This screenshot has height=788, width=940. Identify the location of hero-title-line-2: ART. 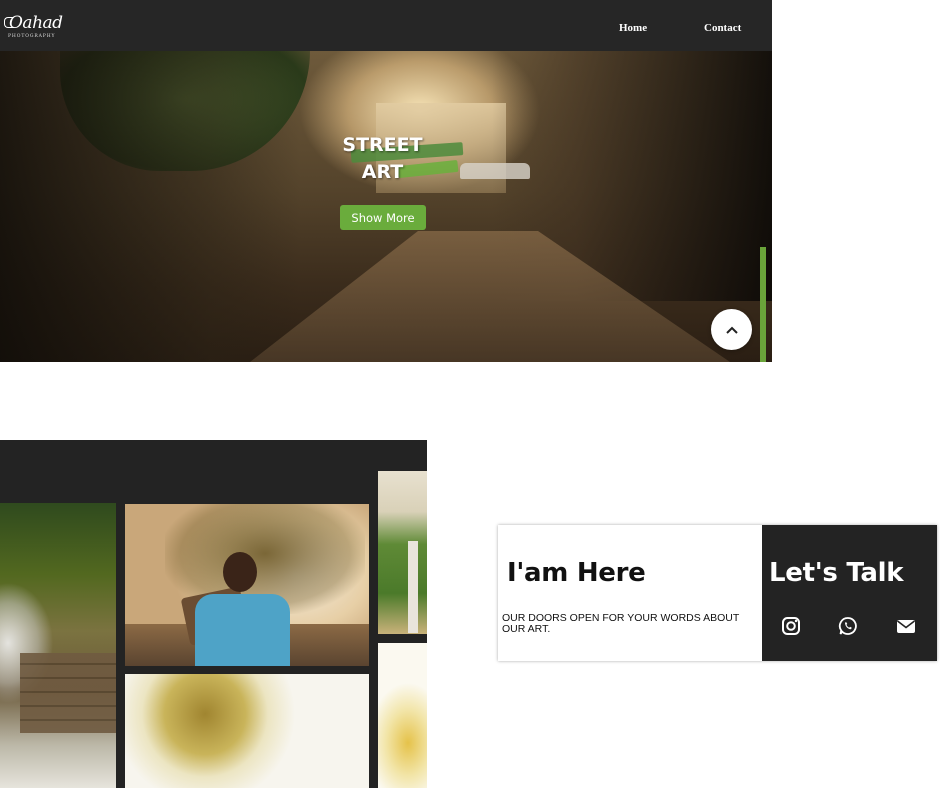
(382, 172).